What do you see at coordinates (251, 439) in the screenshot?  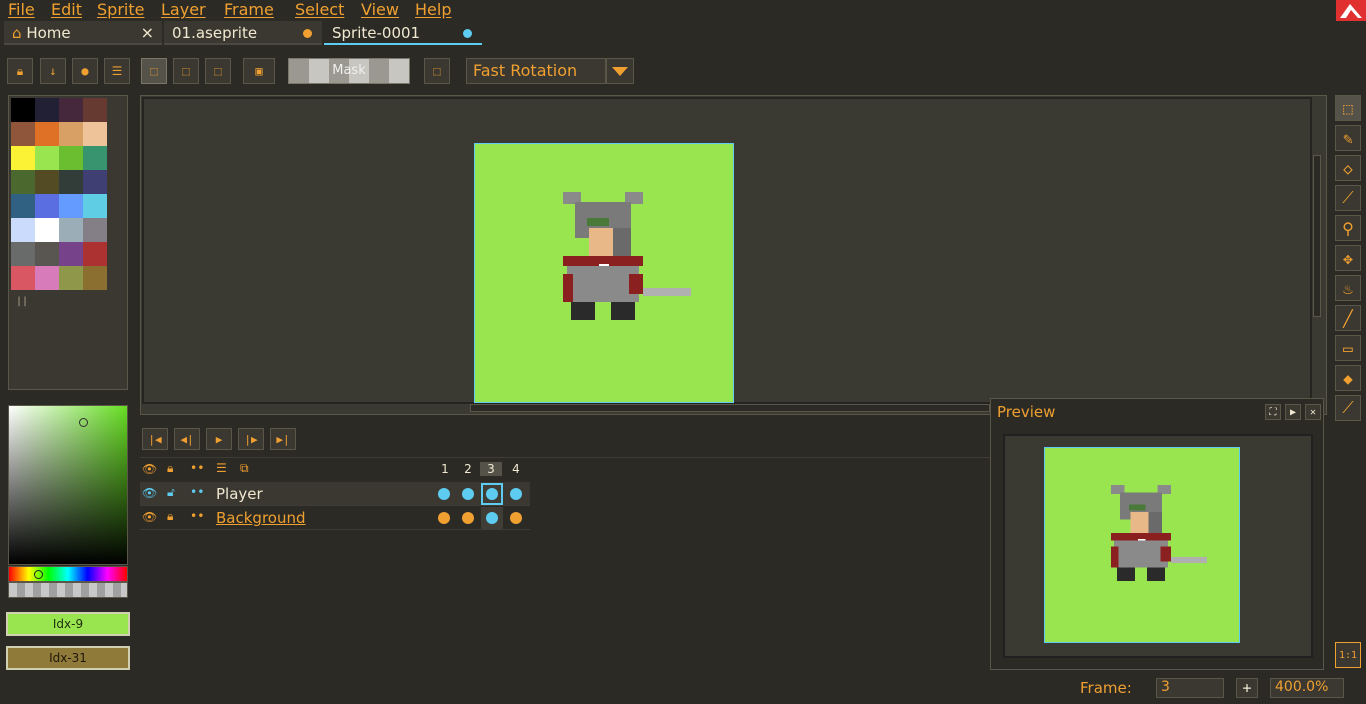 I see `next-frame-icon: |▶` at bounding box center [251, 439].